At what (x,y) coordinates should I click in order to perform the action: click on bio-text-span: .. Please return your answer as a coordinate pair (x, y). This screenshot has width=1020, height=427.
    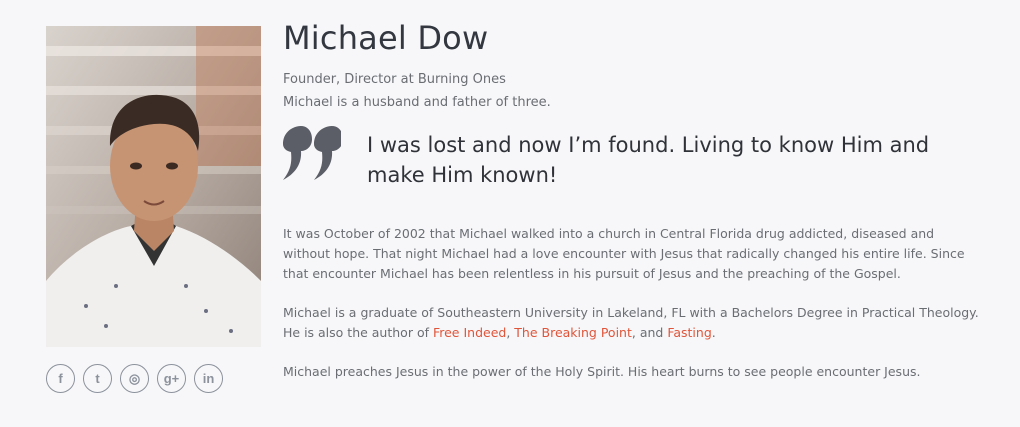
    Looking at the image, I should click on (713, 332).